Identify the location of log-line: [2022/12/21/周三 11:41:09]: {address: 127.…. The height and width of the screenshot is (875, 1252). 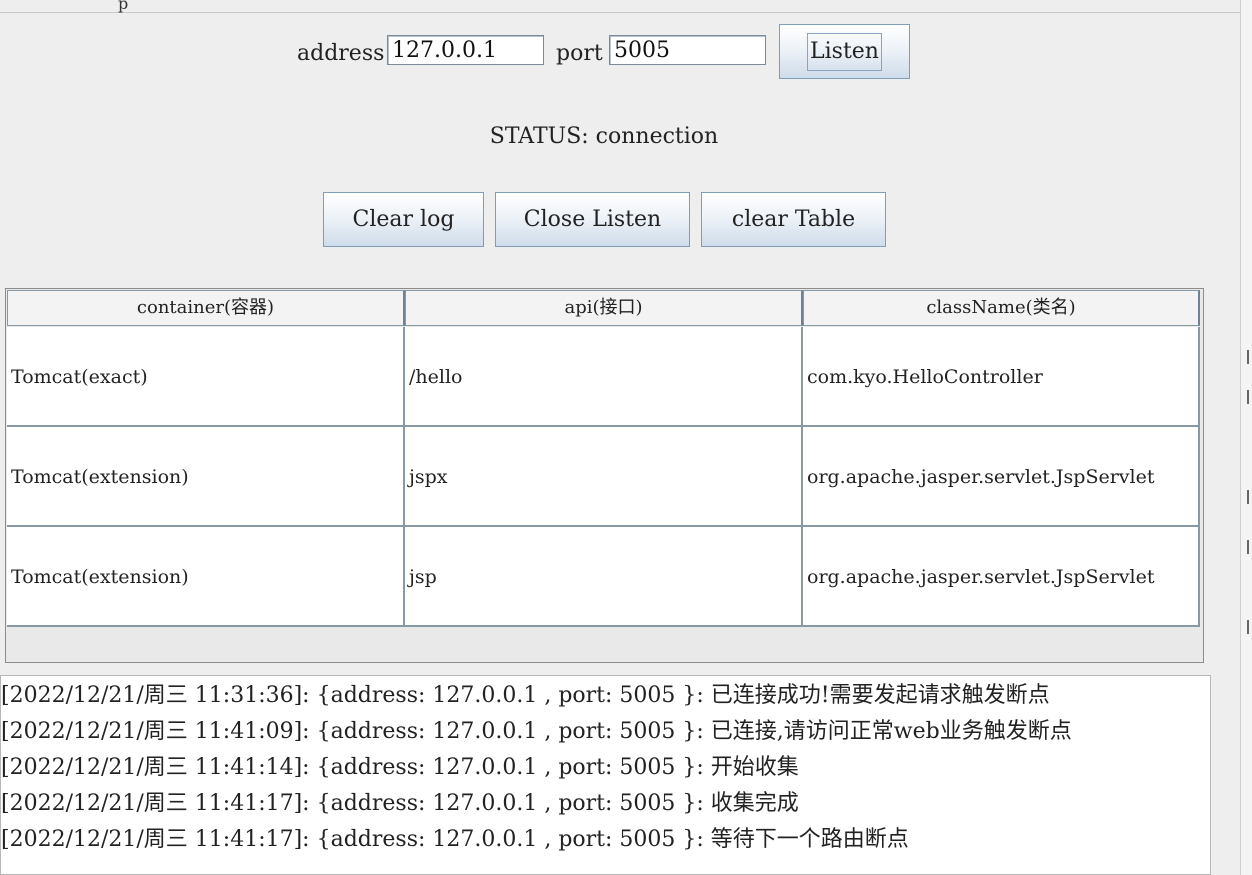
(536, 731).